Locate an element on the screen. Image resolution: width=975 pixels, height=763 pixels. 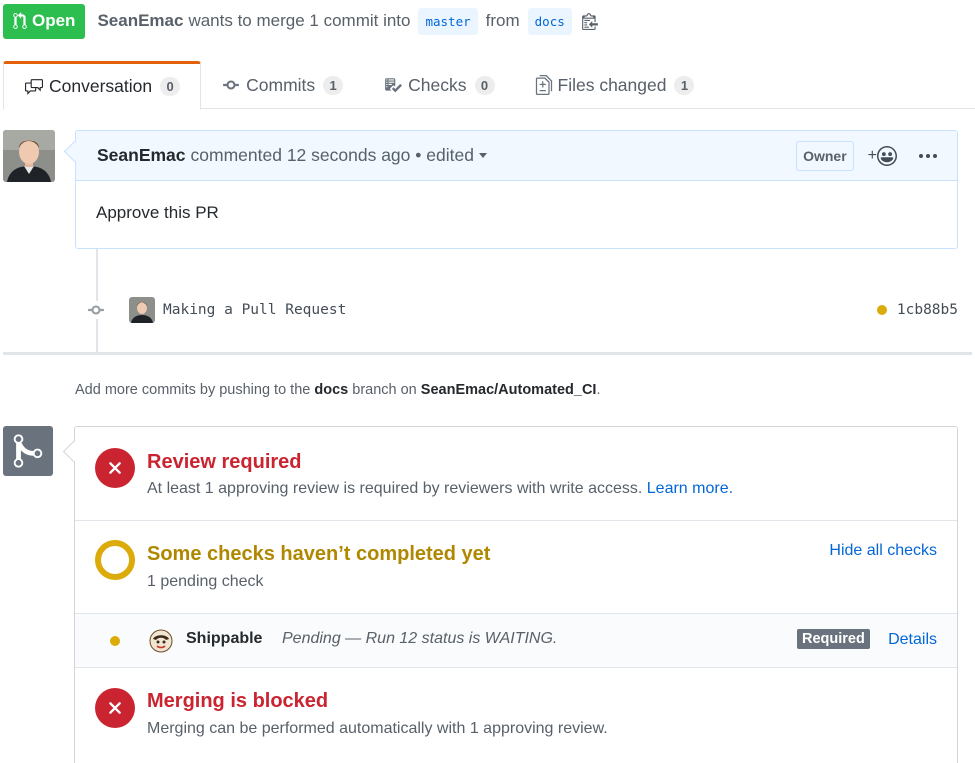
push-note-prefix: Add more commits by pushing to the is located at coordinates (193, 390).